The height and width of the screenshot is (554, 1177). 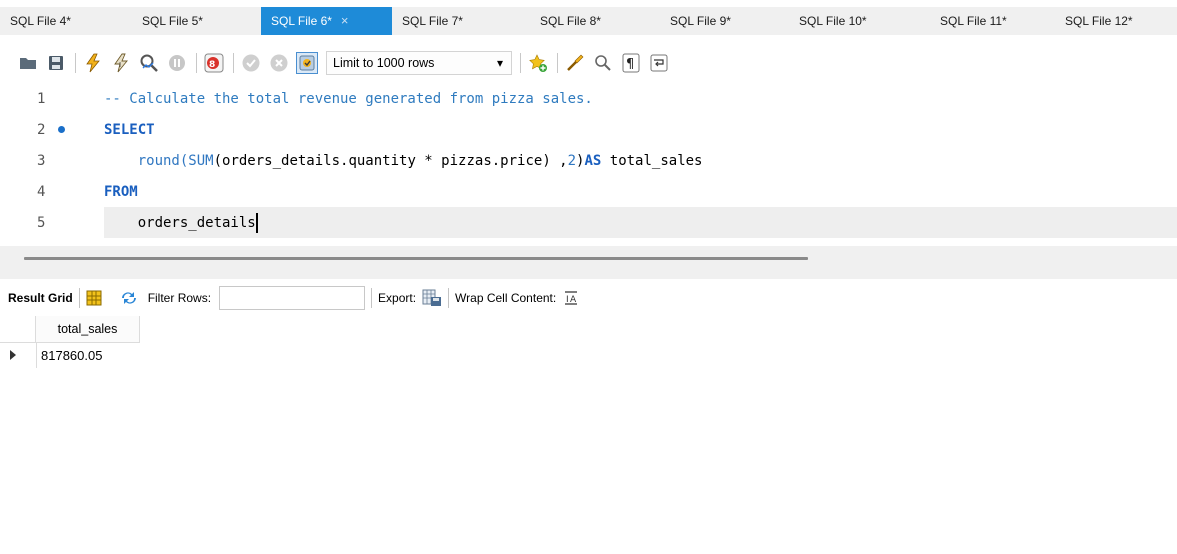 I want to click on filter-rows-input, so click(x=292, y=298).